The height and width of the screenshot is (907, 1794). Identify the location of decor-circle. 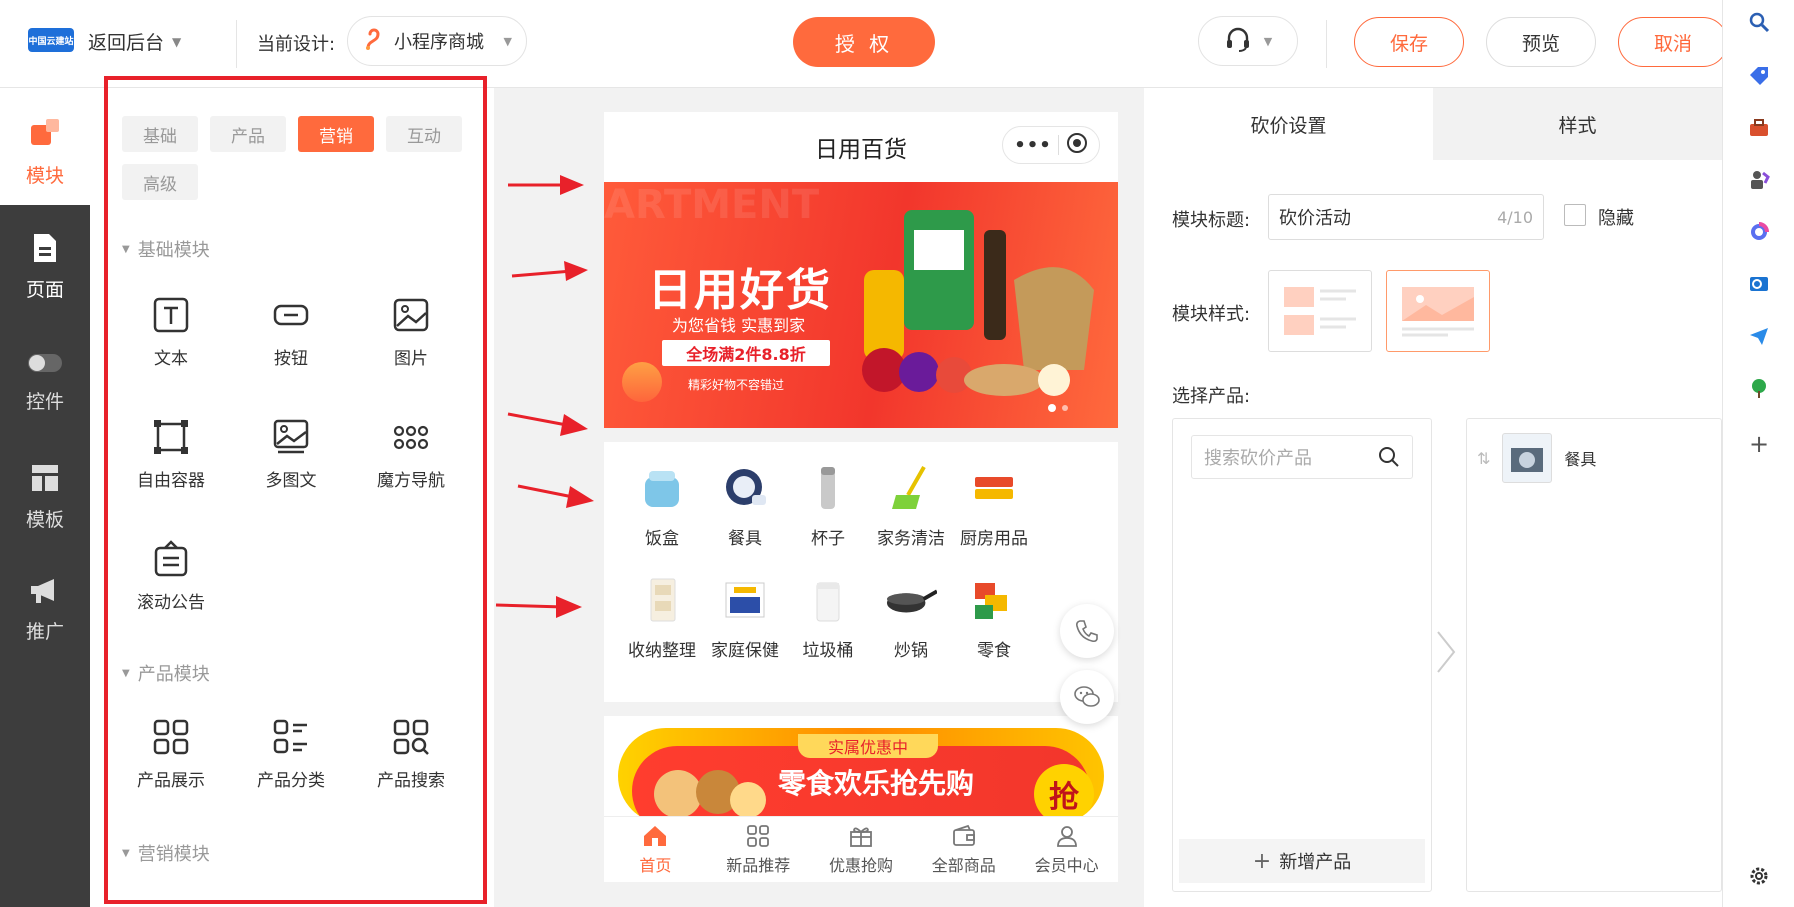
(642, 382).